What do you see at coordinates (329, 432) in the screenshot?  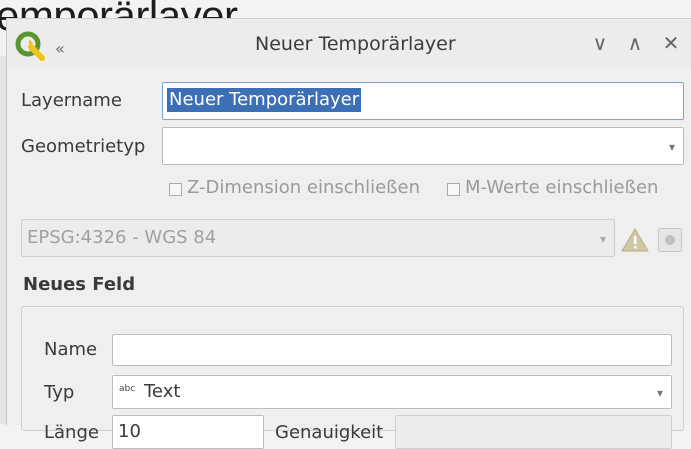 I see `field-precision-label: Genauigkeit` at bounding box center [329, 432].